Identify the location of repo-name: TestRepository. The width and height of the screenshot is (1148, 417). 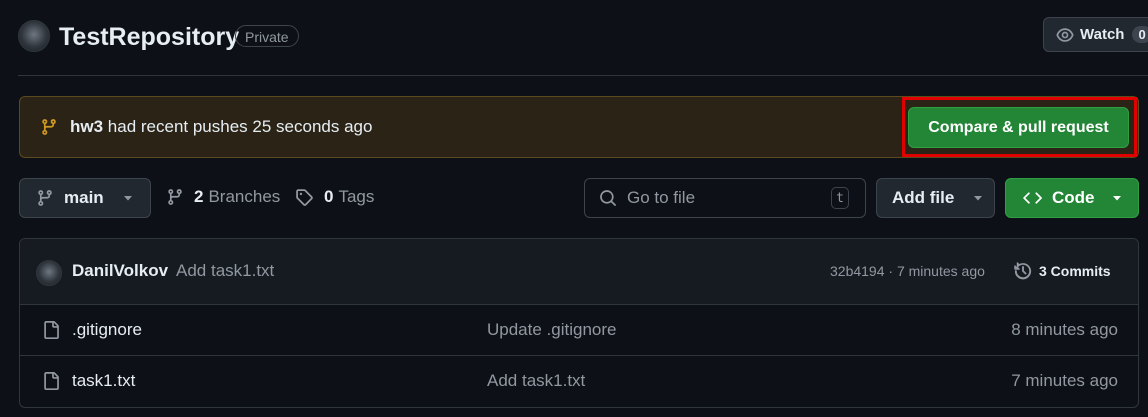
(149, 37).